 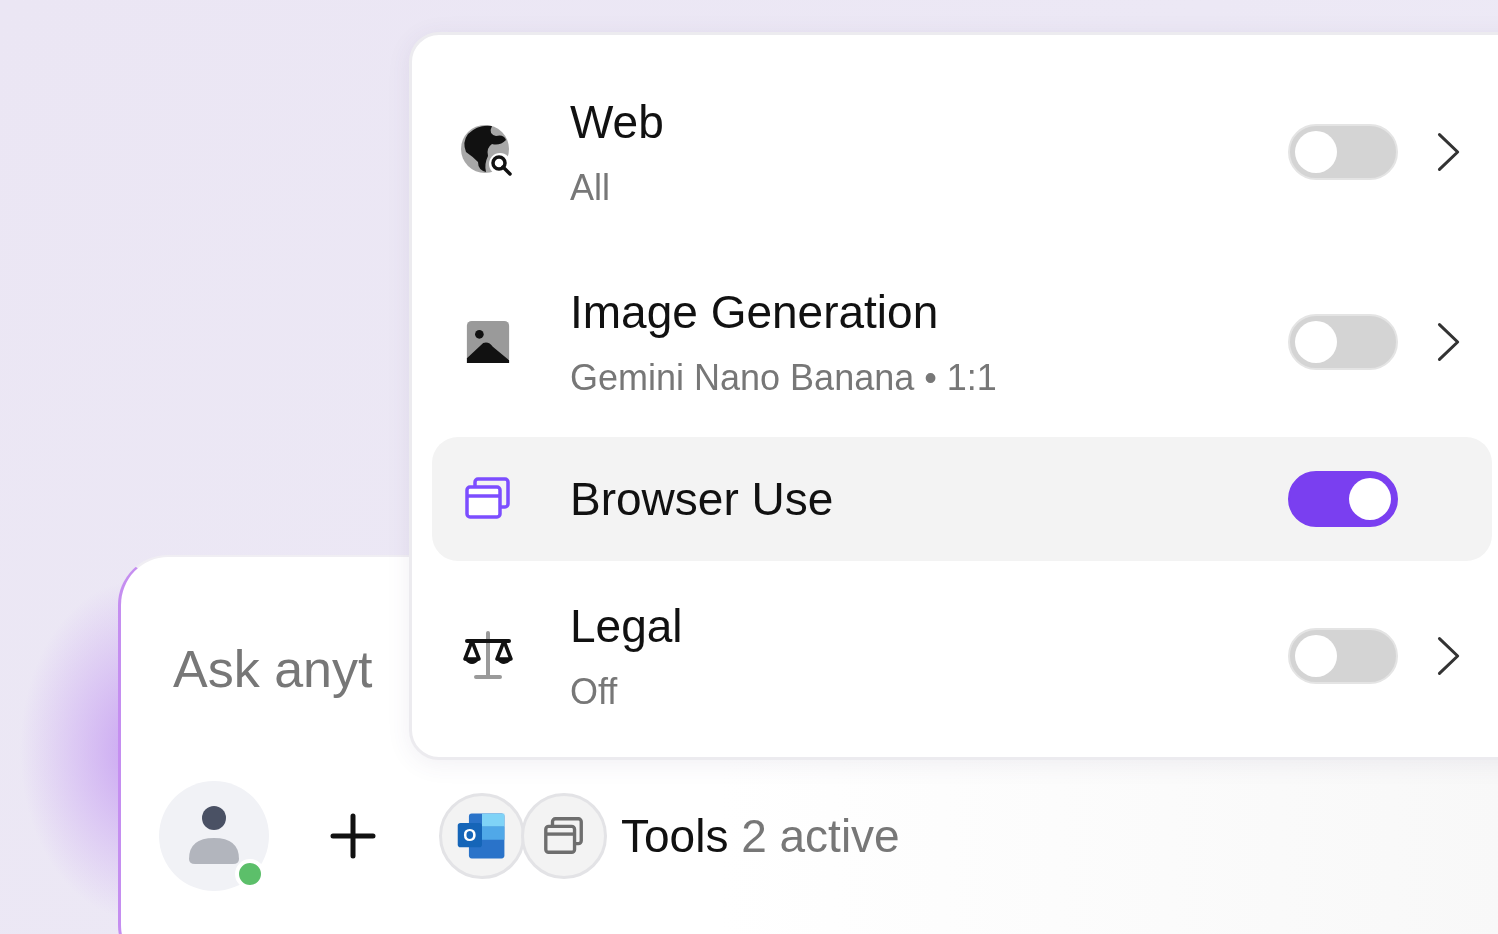 I want to click on image-icon, so click(x=488, y=342).